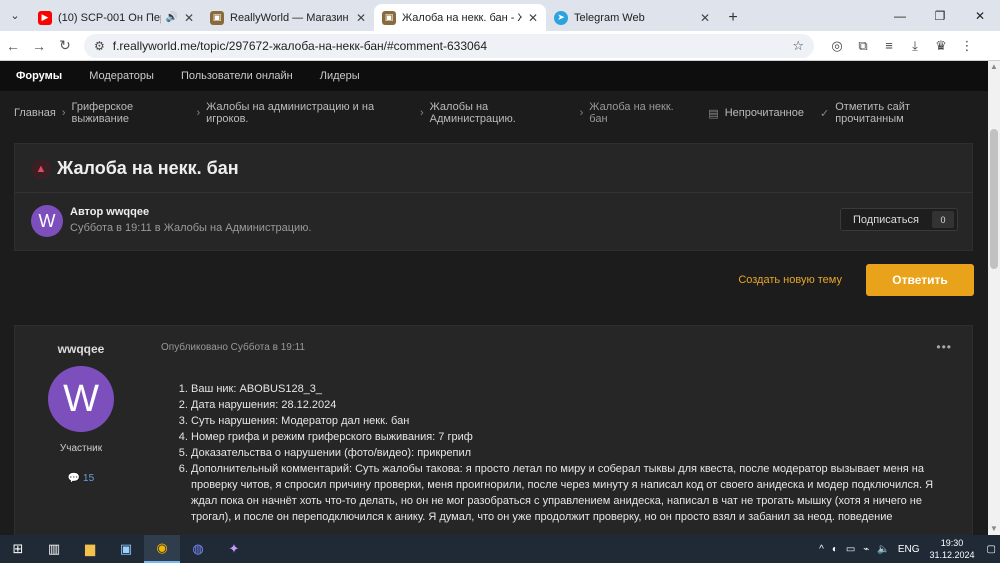  Describe the element at coordinates (900, 15) in the screenshot. I see `minimize-icon: —` at that location.